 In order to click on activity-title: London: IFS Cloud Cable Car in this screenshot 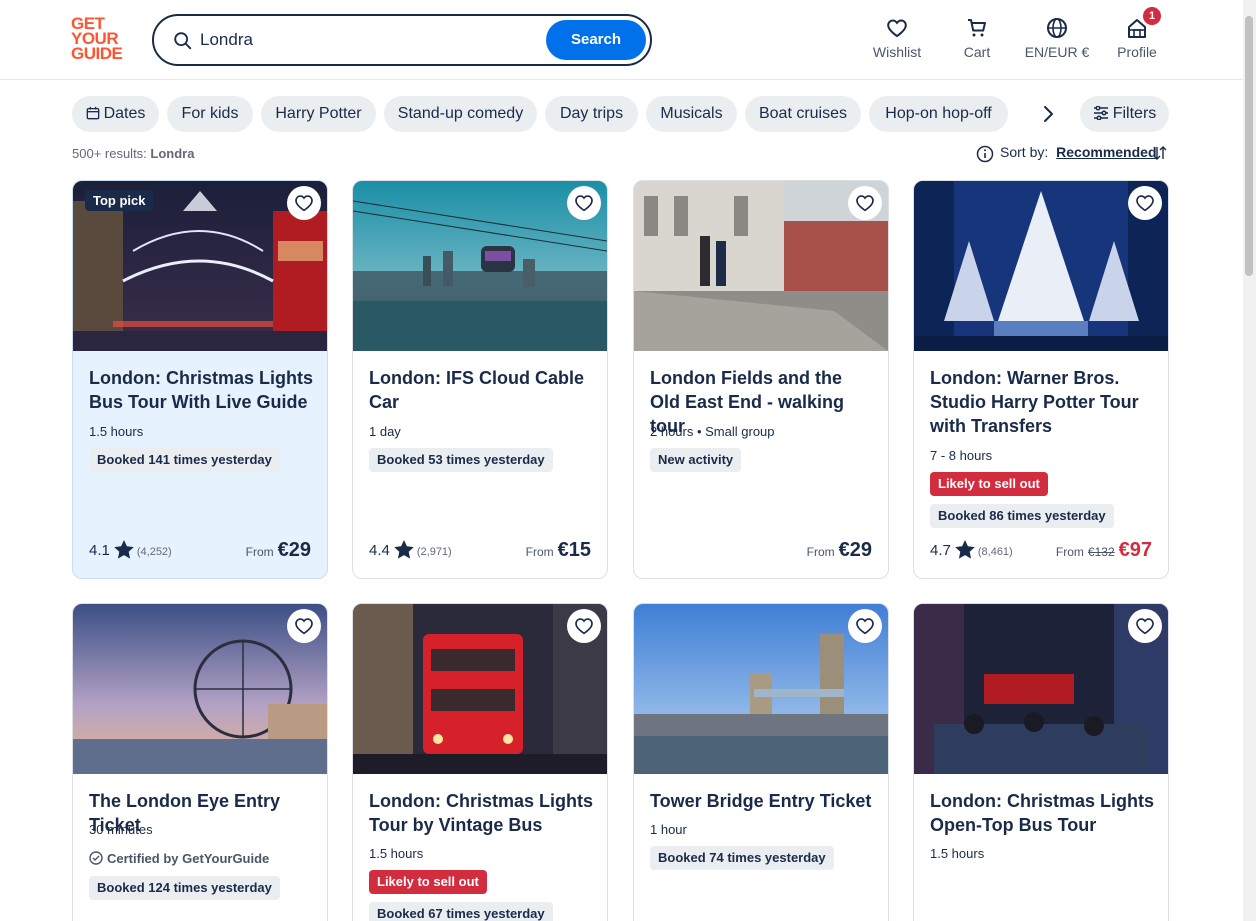, I will do `click(482, 390)`.